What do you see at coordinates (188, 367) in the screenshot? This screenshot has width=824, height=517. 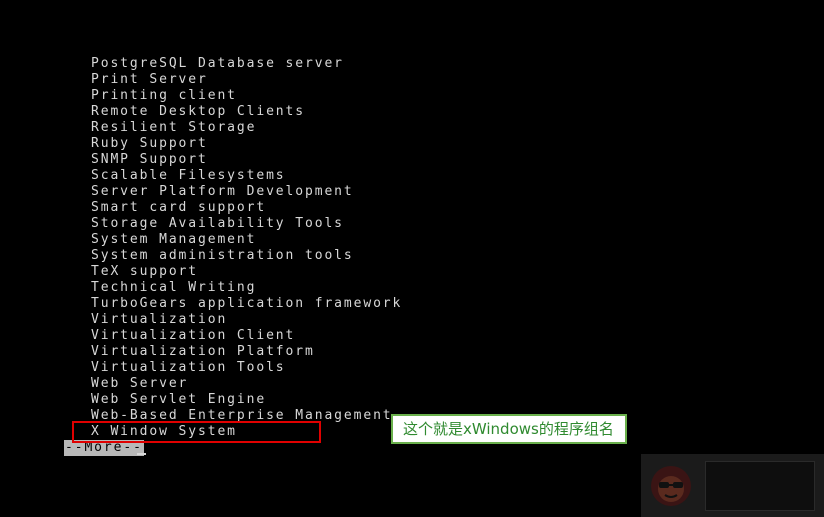 I see `list-item: Virtualization Tools` at bounding box center [188, 367].